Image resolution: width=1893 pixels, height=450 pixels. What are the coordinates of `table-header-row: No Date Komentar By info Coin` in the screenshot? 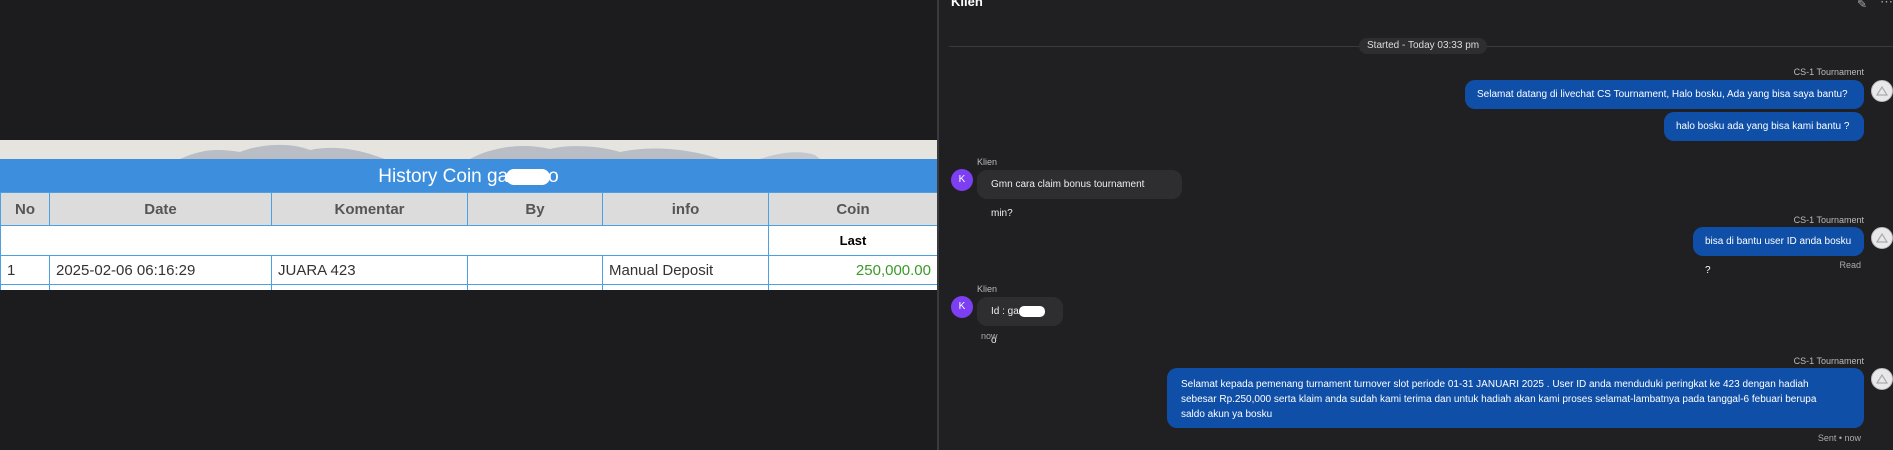 It's located at (468, 209).